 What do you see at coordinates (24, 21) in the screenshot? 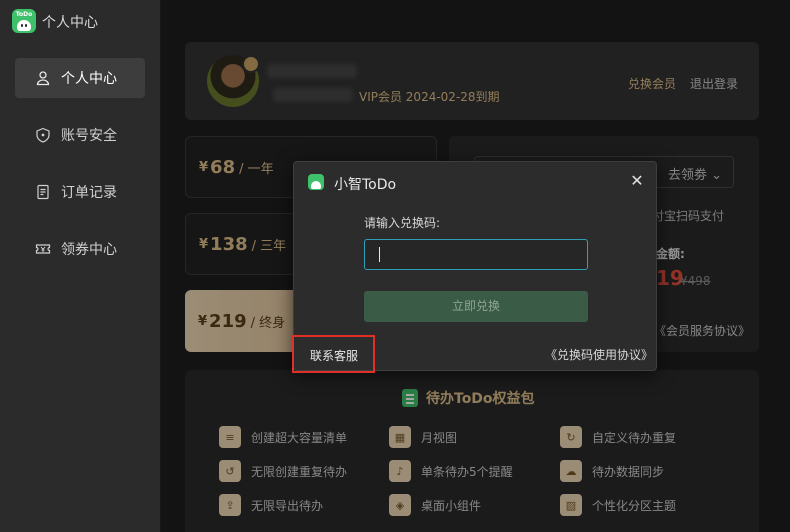
I see `app-logo-icon: ToDo` at bounding box center [24, 21].